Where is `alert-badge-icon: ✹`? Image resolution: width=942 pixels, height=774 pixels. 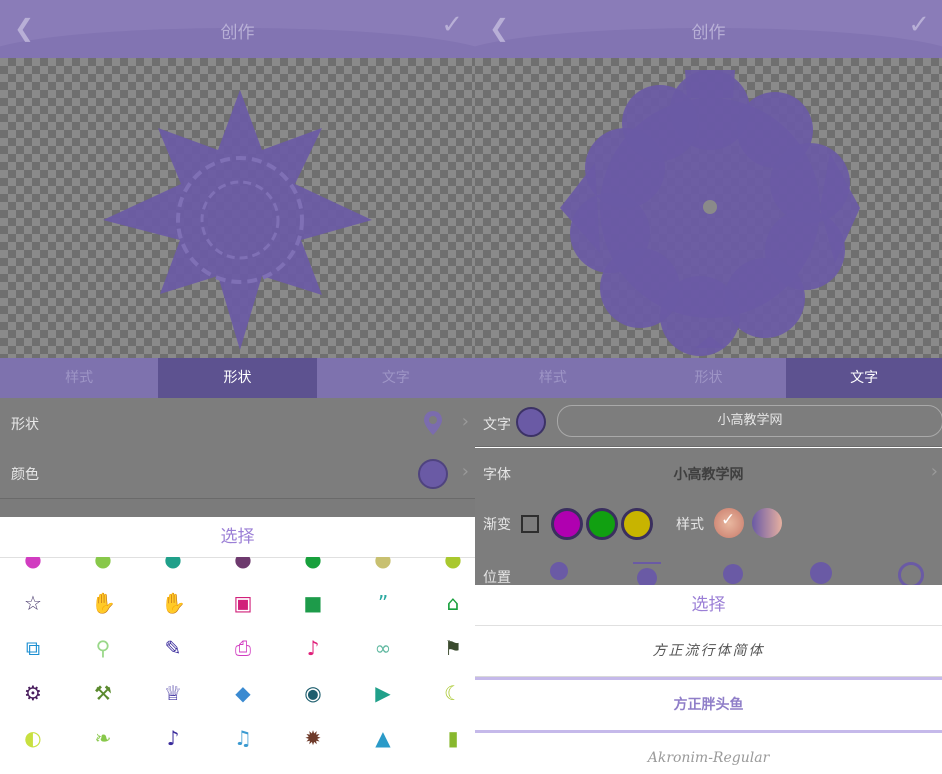
alert-badge-icon: ✹ is located at coordinates (313, 738).